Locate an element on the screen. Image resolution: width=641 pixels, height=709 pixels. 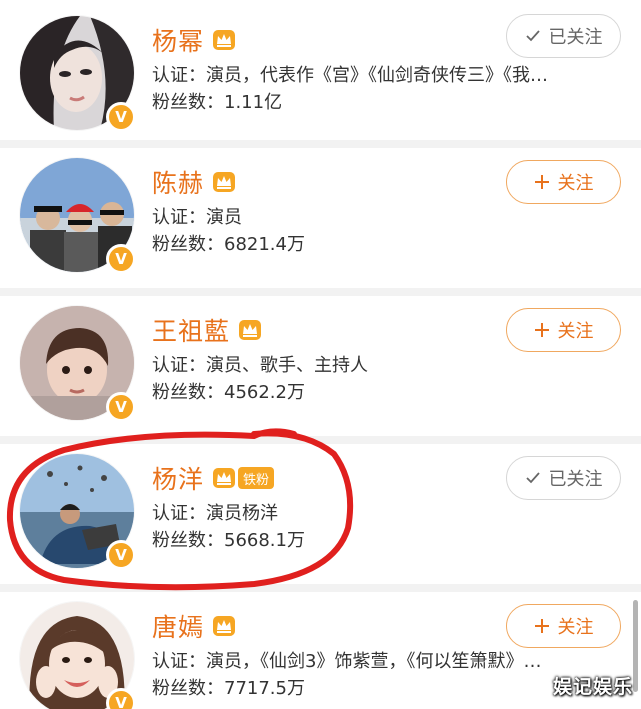
fans-line: 粉丝数：1.11亿 is located at coordinates (217, 102).